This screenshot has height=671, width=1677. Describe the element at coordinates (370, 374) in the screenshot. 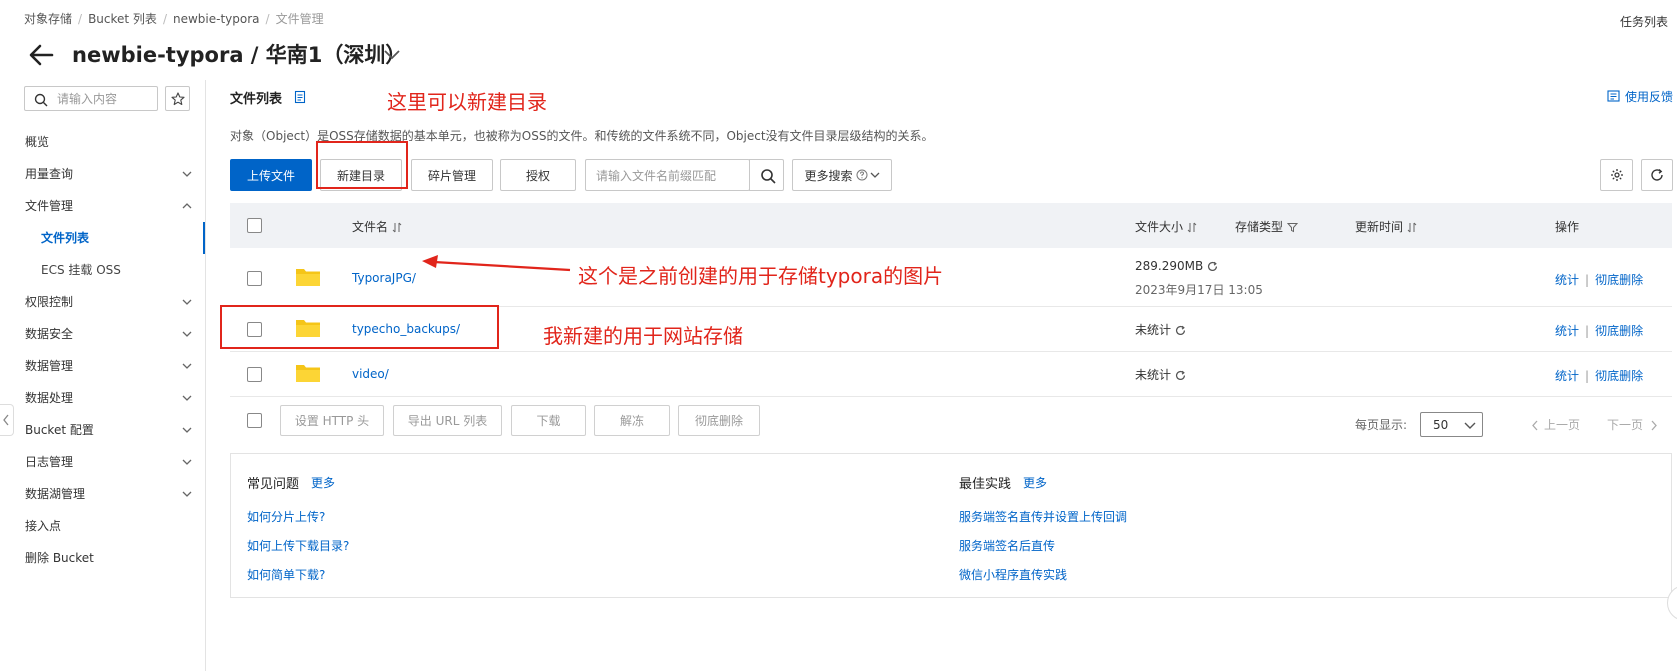

I see `file-name-link: video/` at that location.